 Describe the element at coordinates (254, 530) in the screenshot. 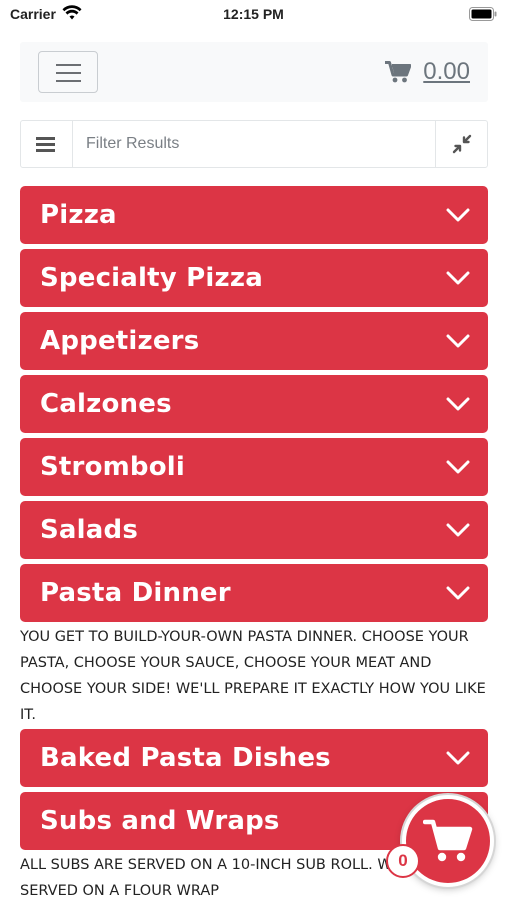

I see `category-salads: Salads` at that location.